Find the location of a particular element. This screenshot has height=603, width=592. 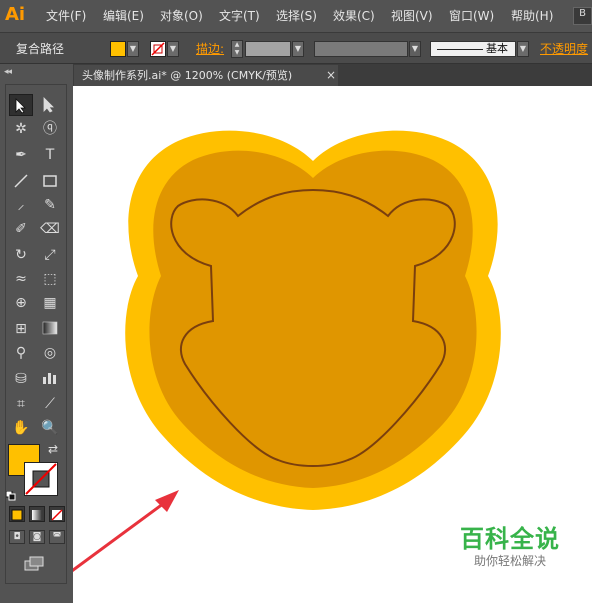

brush-definition: 基本 is located at coordinates (473, 49).